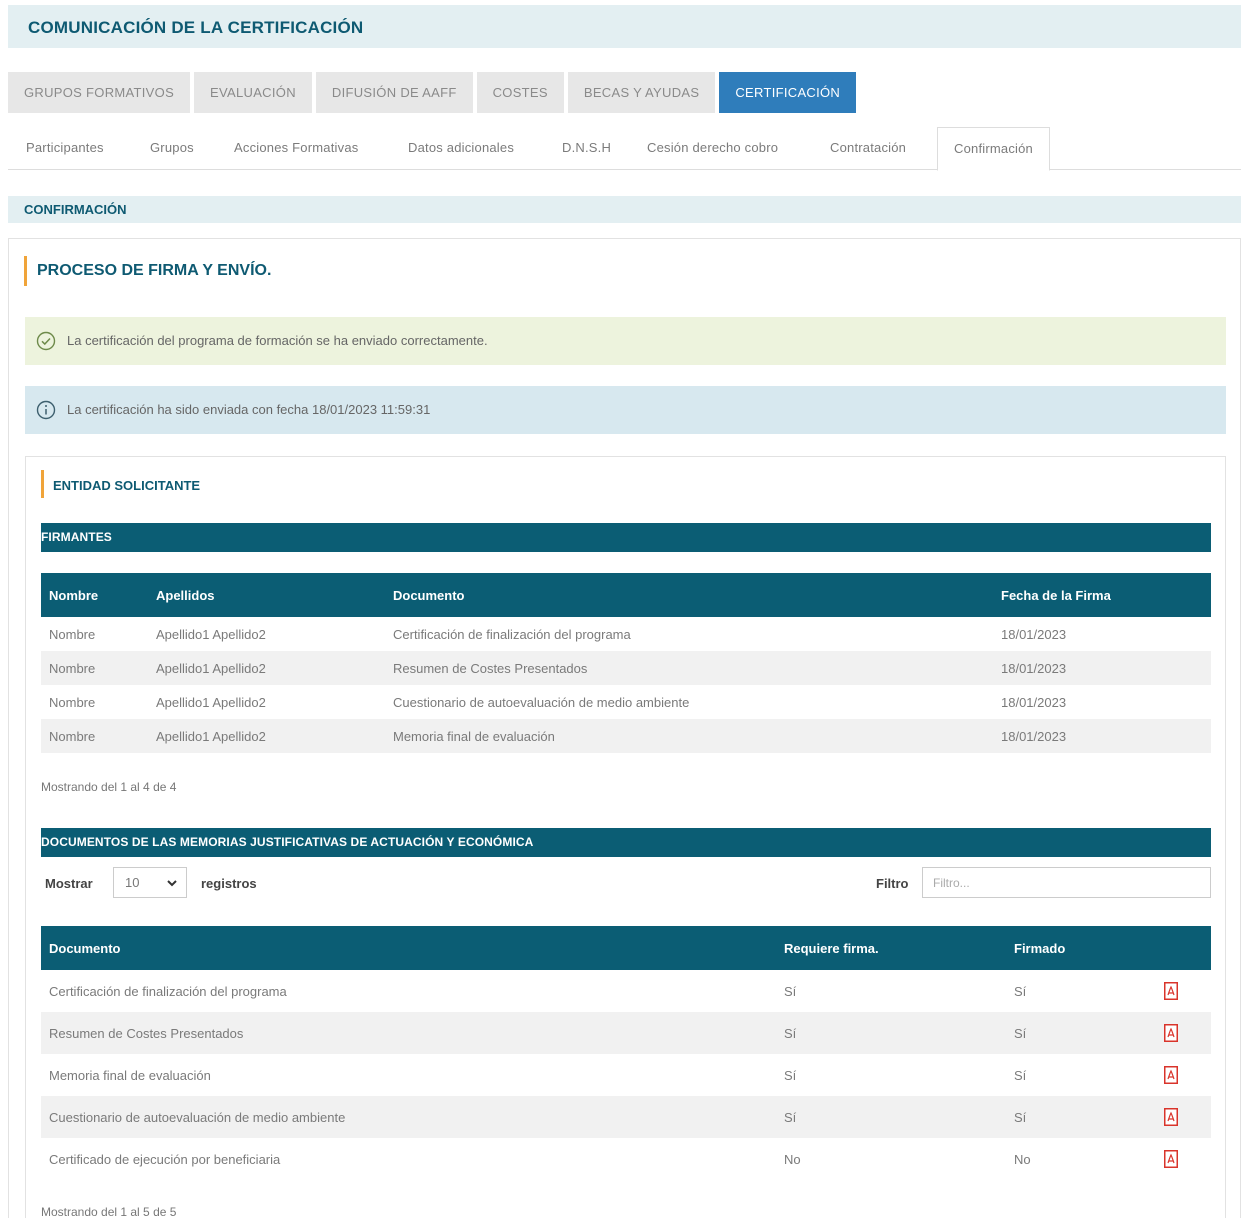 The image size is (1243, 1218). Describe the element at coordinates (127, 485) in the screenshot. I see `entity-heading: ENTIDAD SOLICITANTE` at that location.